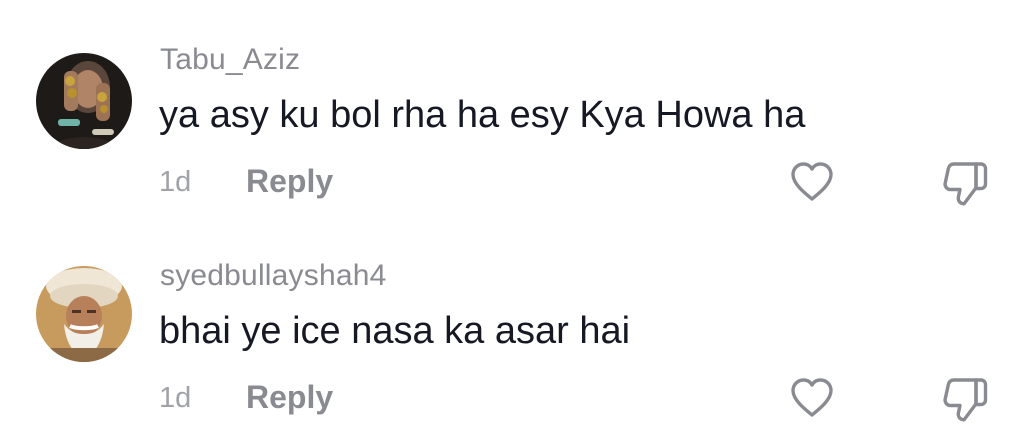  Describe the element at coordinates (273, 276) in the screenshot. I see `comment-username: syedbullayshah4` at that location.